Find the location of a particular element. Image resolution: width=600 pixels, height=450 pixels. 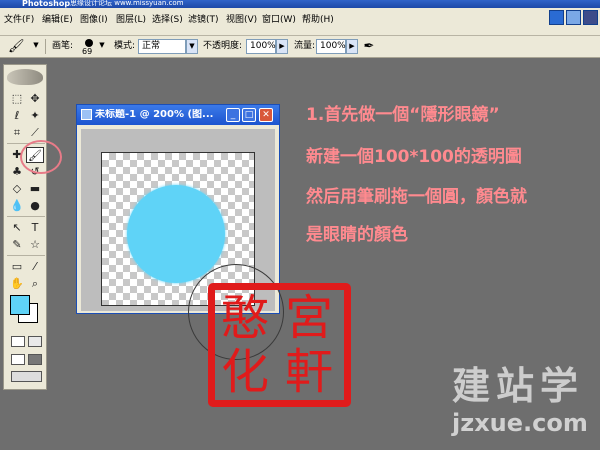

document-title-bar: 未标题-1 @ 200% (图... _ □ ✕ is located at coordinates (178, 115).